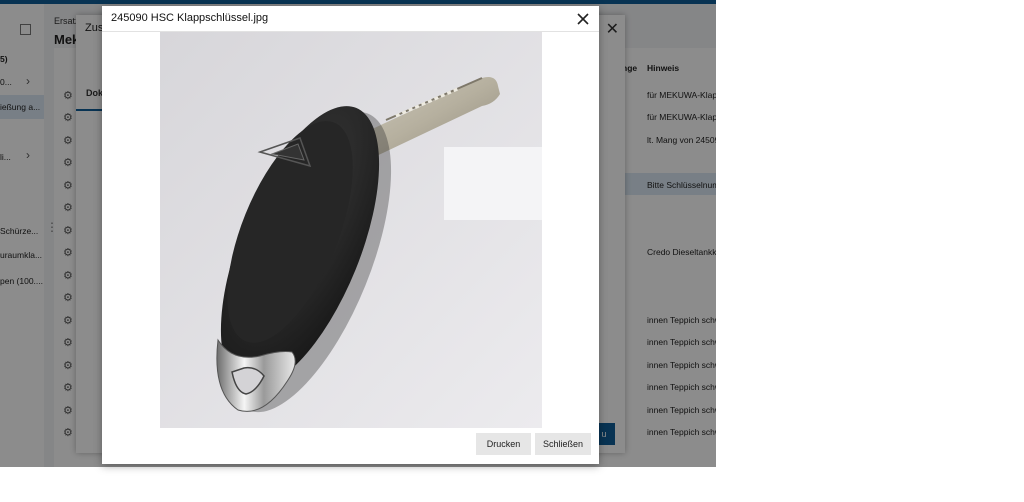  Describe the element at coordinates (583, 19) in the screenshot. I see `close-icon` at that location.